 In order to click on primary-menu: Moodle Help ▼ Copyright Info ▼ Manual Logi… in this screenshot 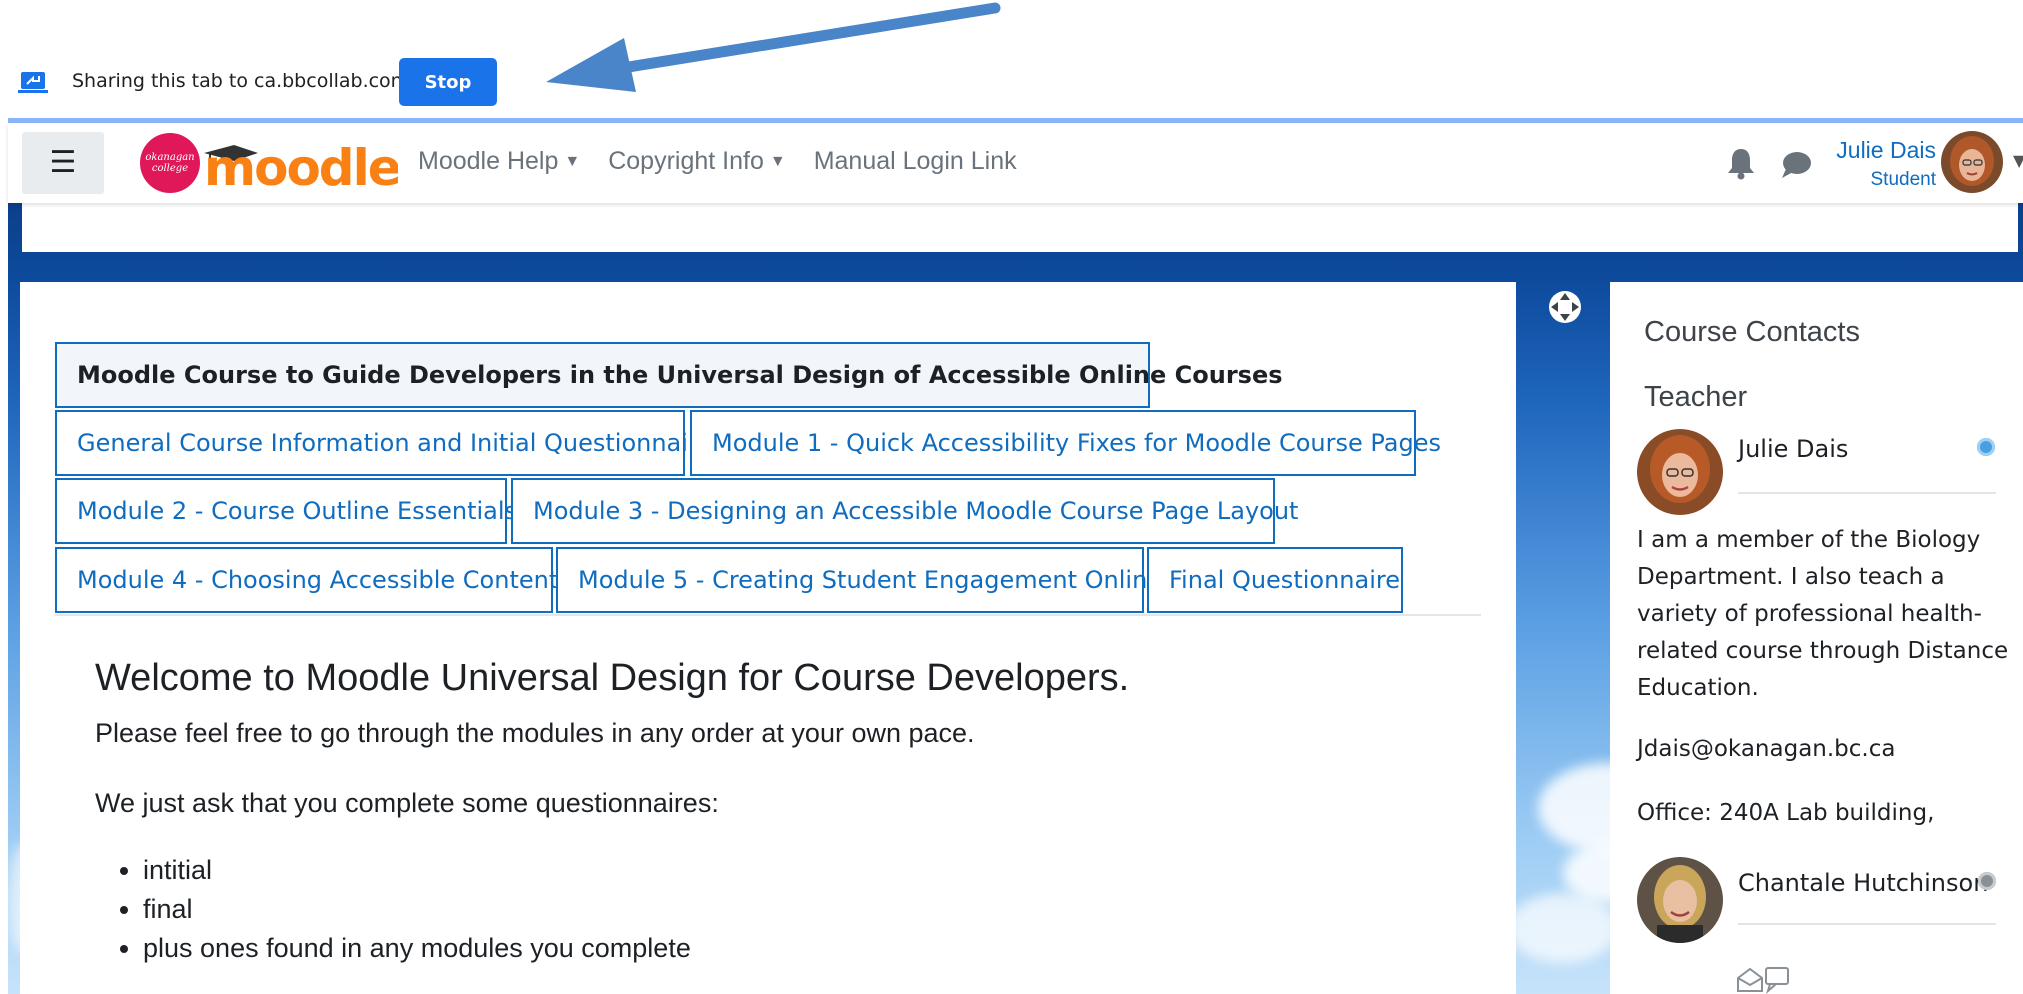, I will do `click(731, 161)`.